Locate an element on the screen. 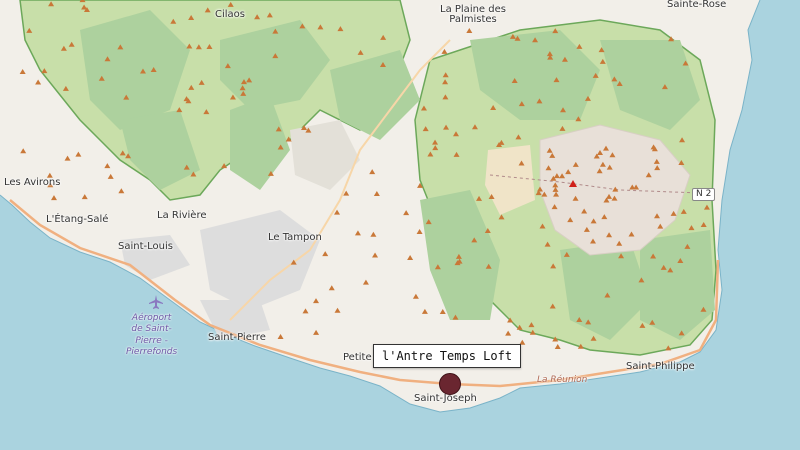 This screenshot has width=800, height=450. place-label-les-avirons: Les Avirons is located at coordinates (32, 182).